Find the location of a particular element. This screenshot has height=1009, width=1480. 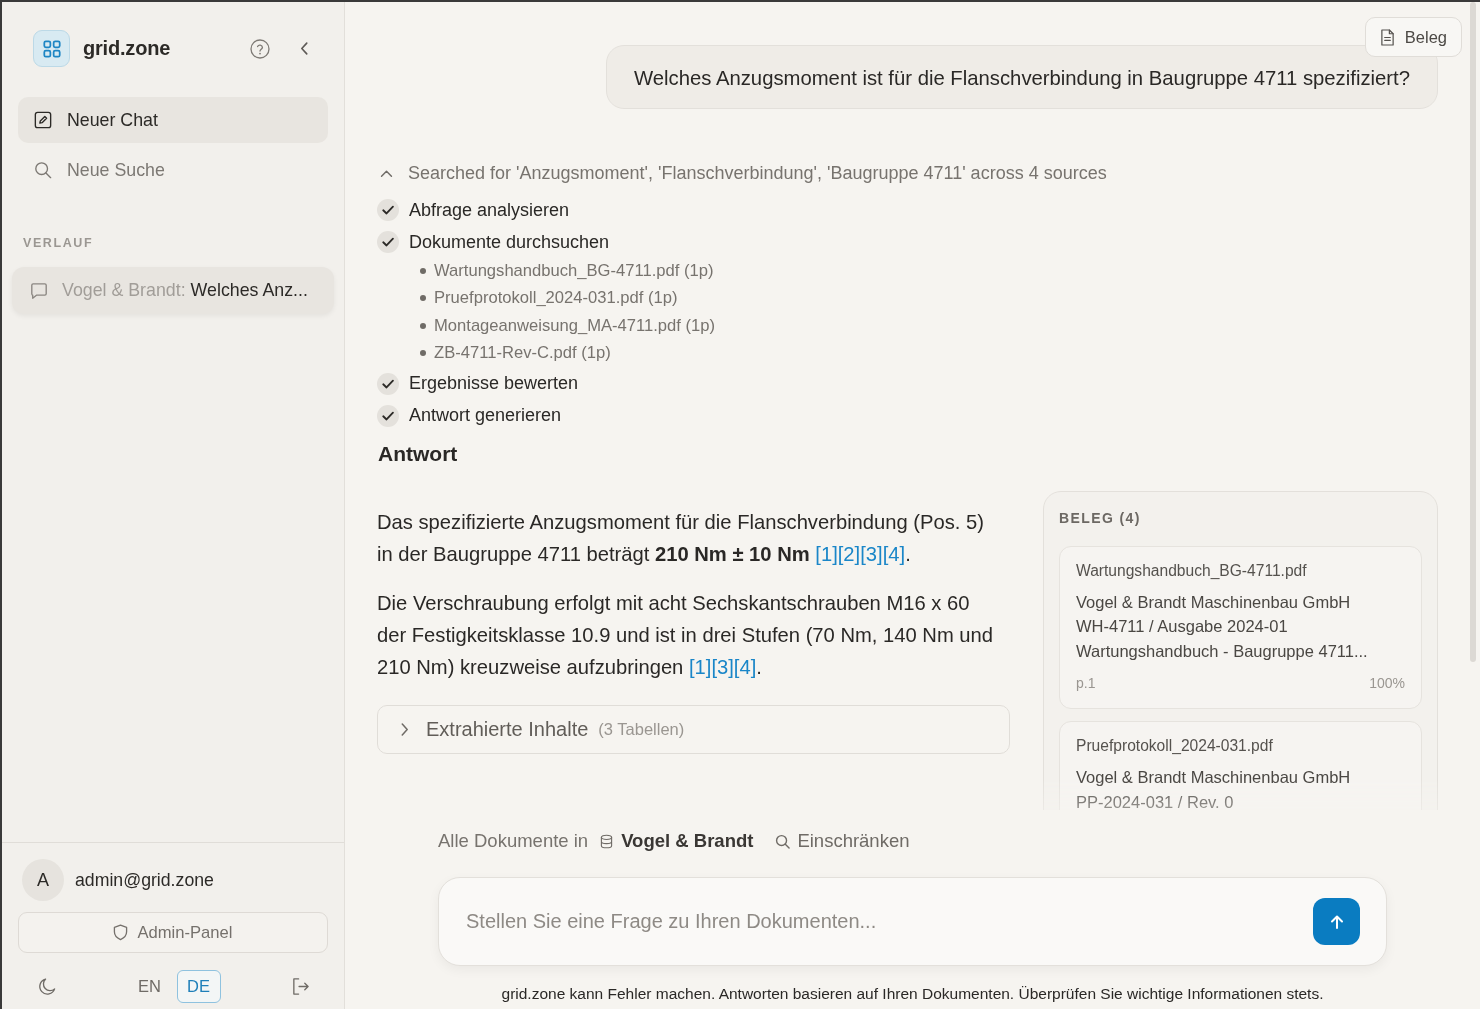

disclaimer-text: grid.zone kann Fehler machen. Antworten basieren auf Ihren Dokumenten. Überprüfen Sie wichtige Informationen stets. is located at coordinates (912, 994).